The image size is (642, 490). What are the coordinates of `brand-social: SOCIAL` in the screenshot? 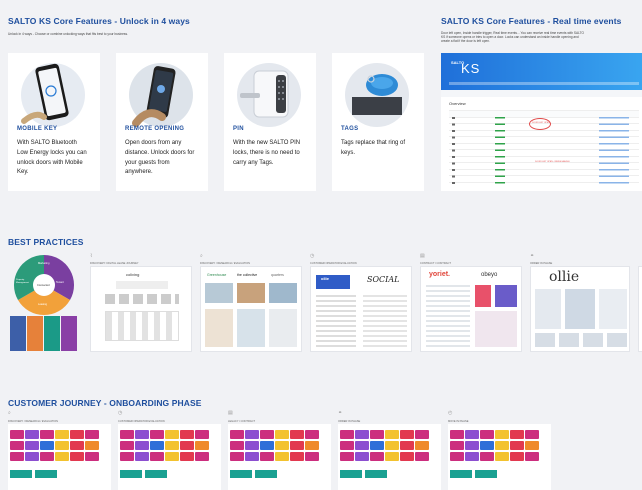 It's located at (383, 279).